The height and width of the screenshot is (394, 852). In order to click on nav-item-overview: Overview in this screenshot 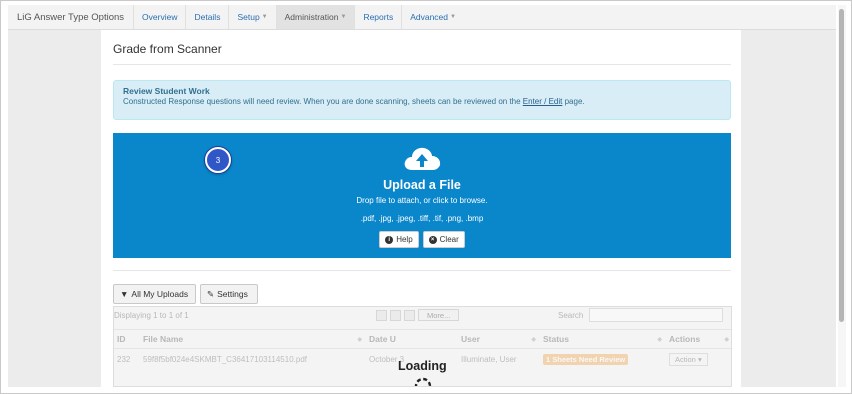, I will do `click(159, 17)`.